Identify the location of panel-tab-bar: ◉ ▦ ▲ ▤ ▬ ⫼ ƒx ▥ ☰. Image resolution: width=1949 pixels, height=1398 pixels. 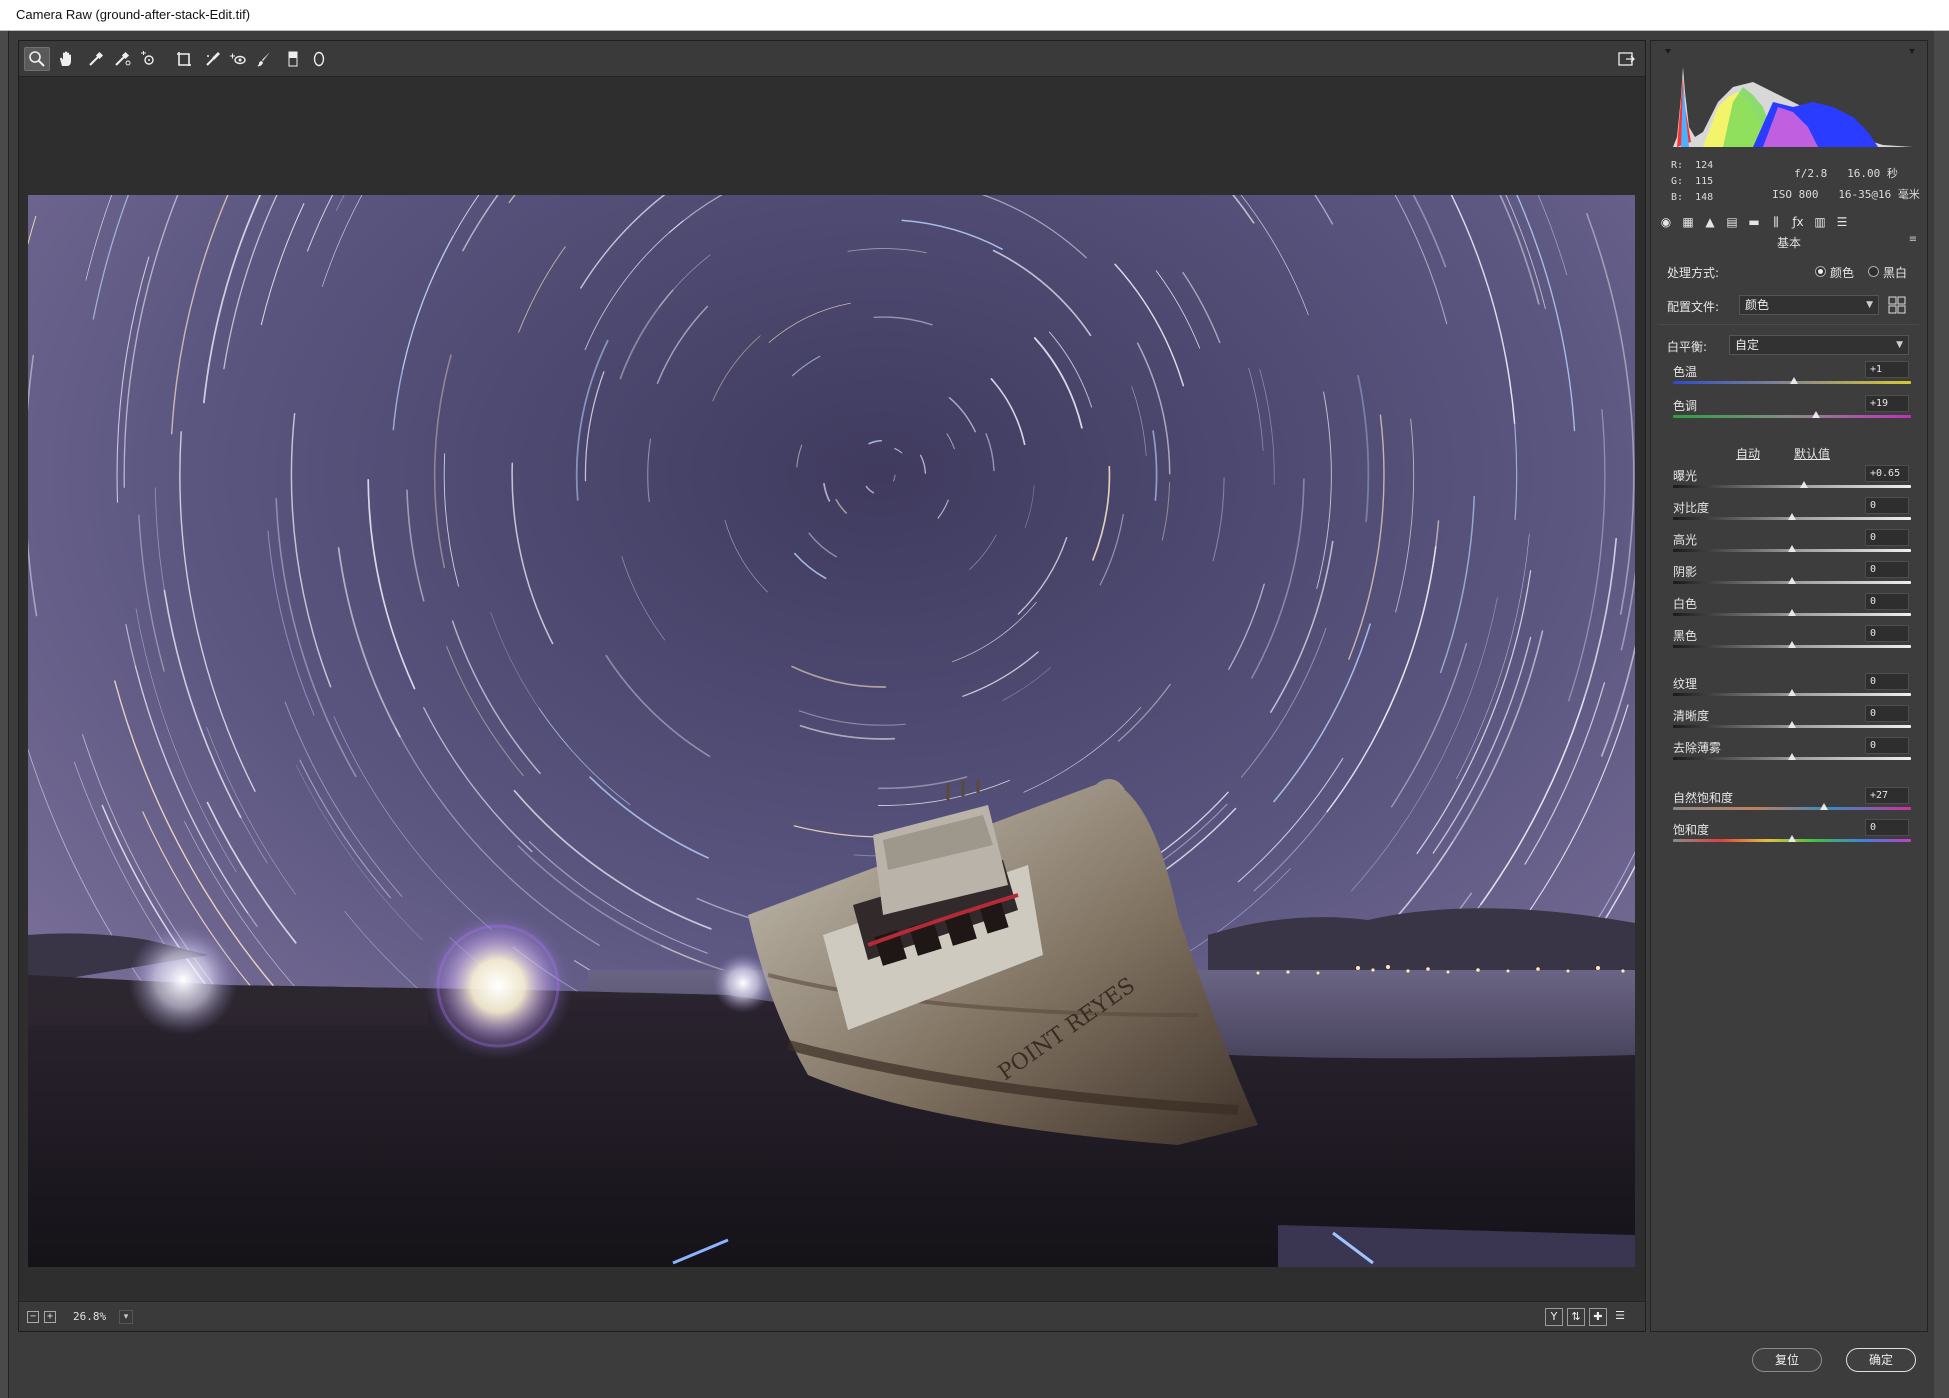
(1789, 222).